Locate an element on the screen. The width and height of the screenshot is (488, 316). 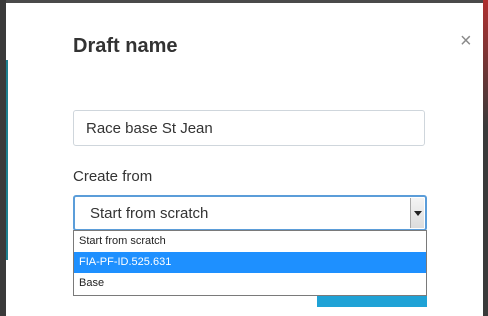
chevron-down-icon is located at coordinates (417, 213).